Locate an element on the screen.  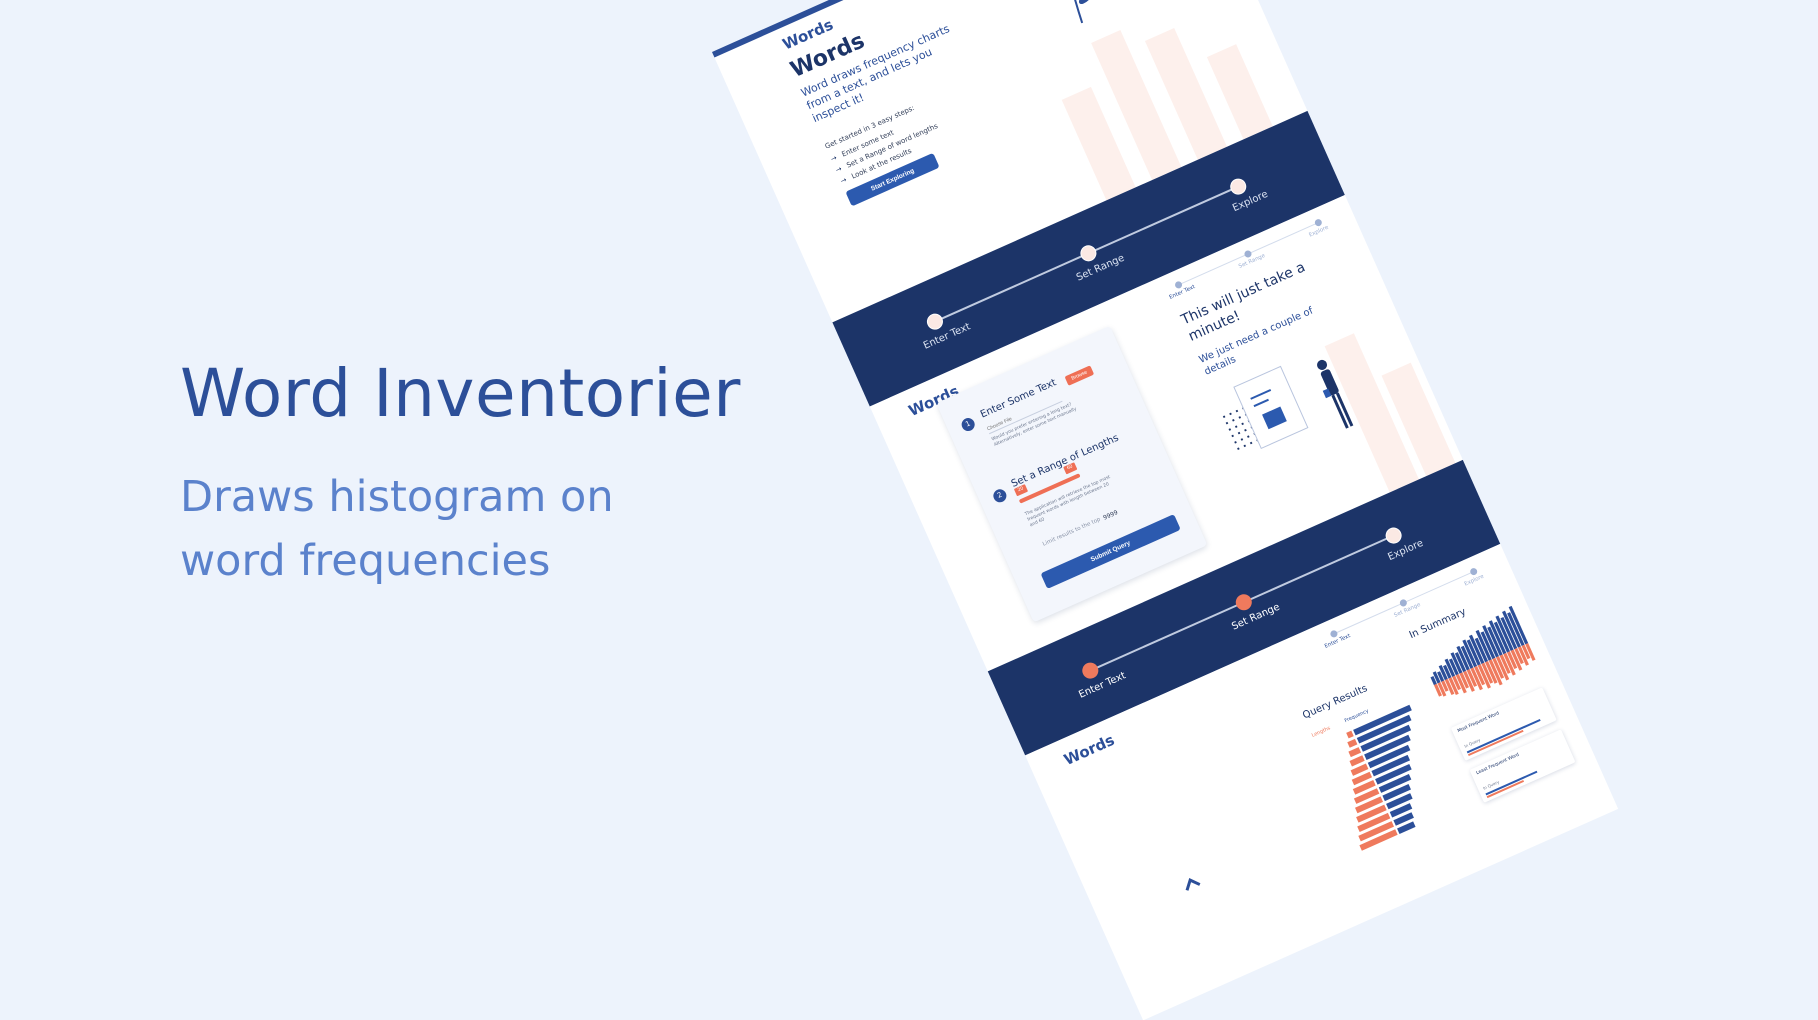
submit-query-button: Submit Query is located at coordinates (1110, 552).